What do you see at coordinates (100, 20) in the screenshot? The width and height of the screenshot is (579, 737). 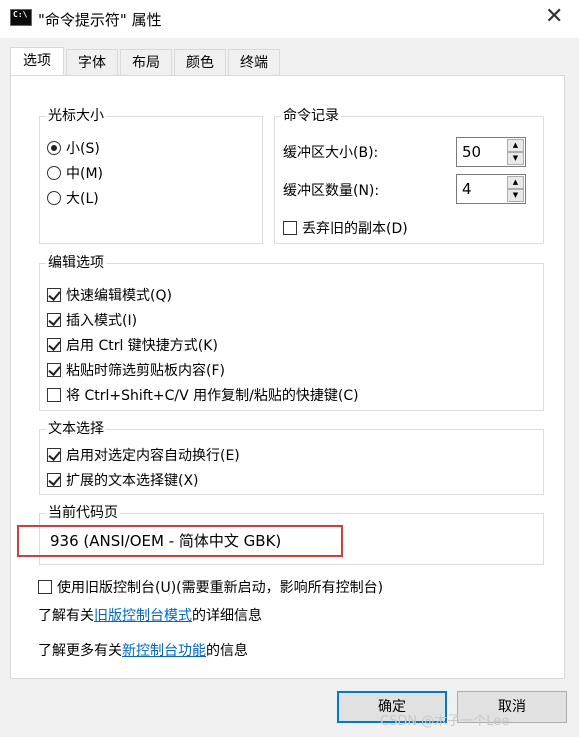 I see `window-title: "命令提示符" 属性` at bounding box center [100, 20].